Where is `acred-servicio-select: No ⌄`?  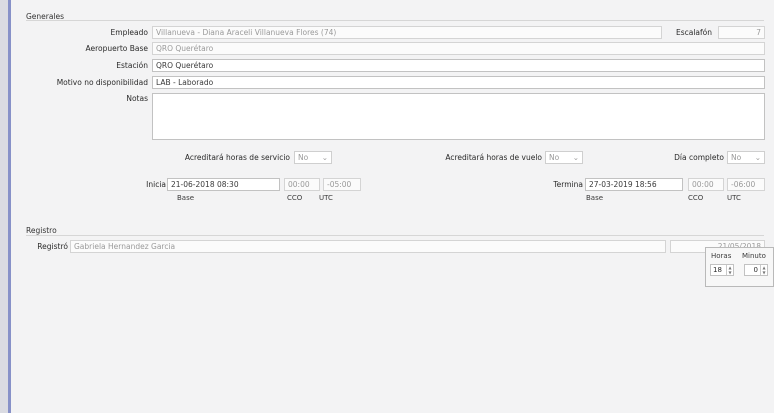 acred-servicio-select: No ⌄ is located at coordinates (313, 157).